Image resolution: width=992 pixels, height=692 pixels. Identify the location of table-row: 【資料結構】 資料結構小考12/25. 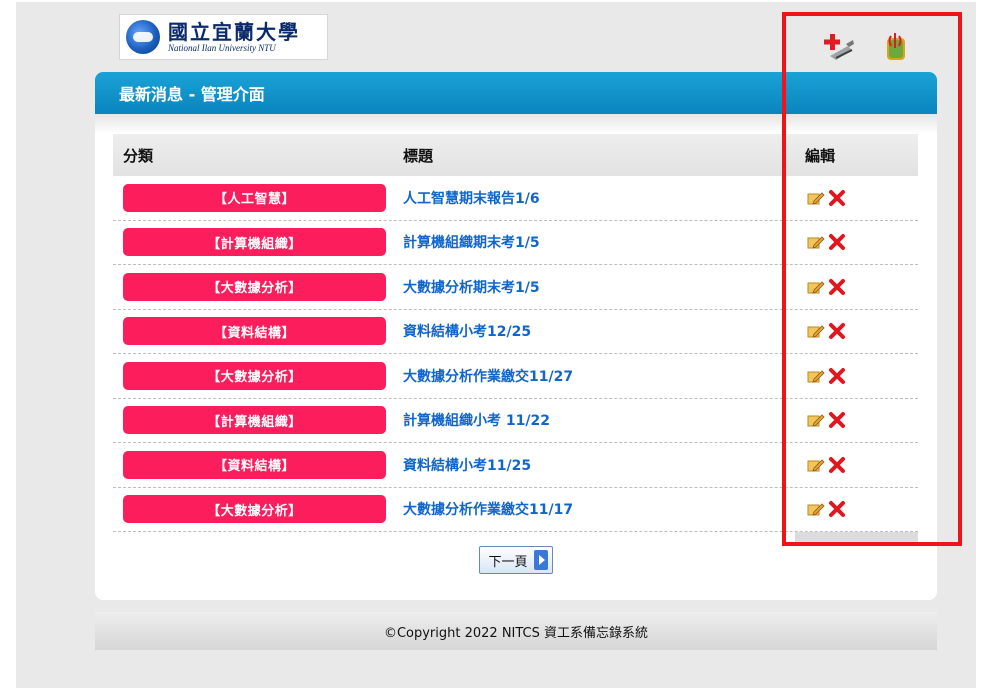
(515, 332).